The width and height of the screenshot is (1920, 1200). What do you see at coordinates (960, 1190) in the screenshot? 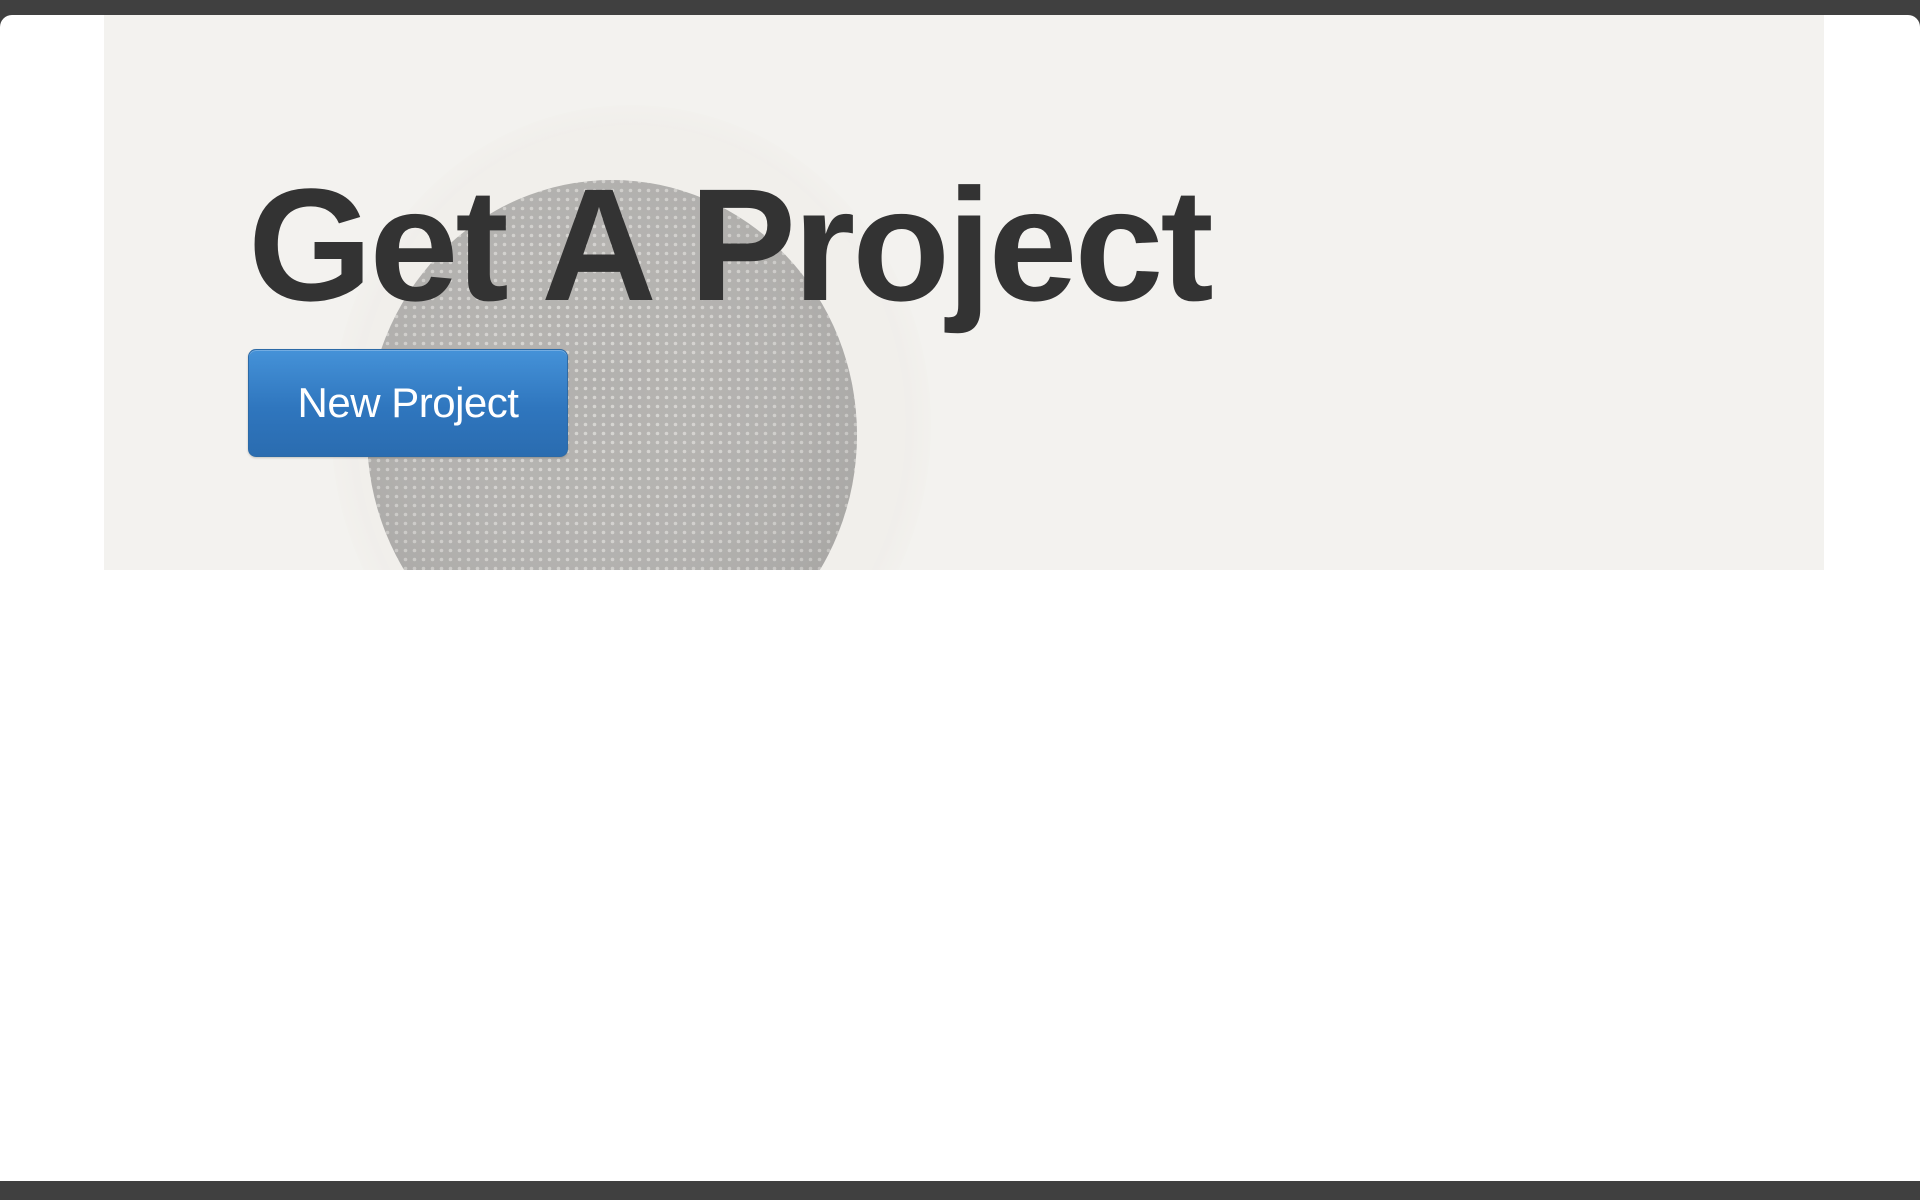
I see `window-bottom-frame` at bounding box center [960, 1190].